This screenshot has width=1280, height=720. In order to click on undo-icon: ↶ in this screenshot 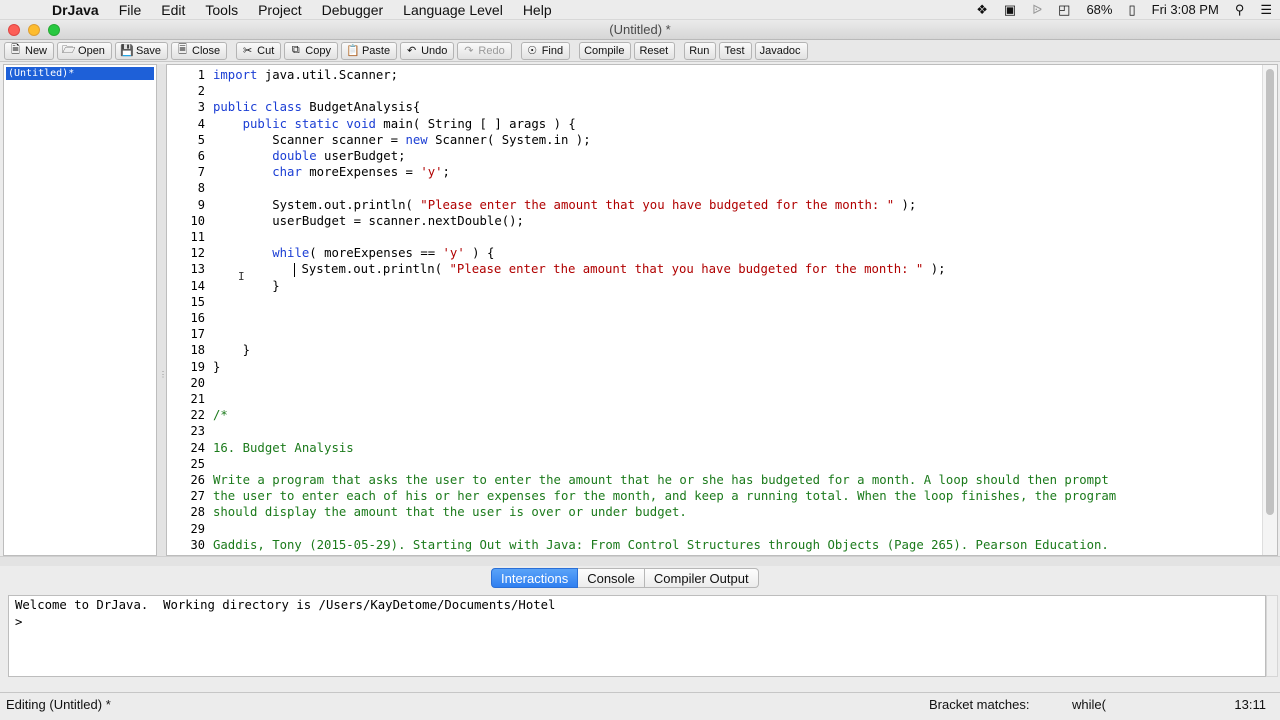, I will do `click(411, 51)`.